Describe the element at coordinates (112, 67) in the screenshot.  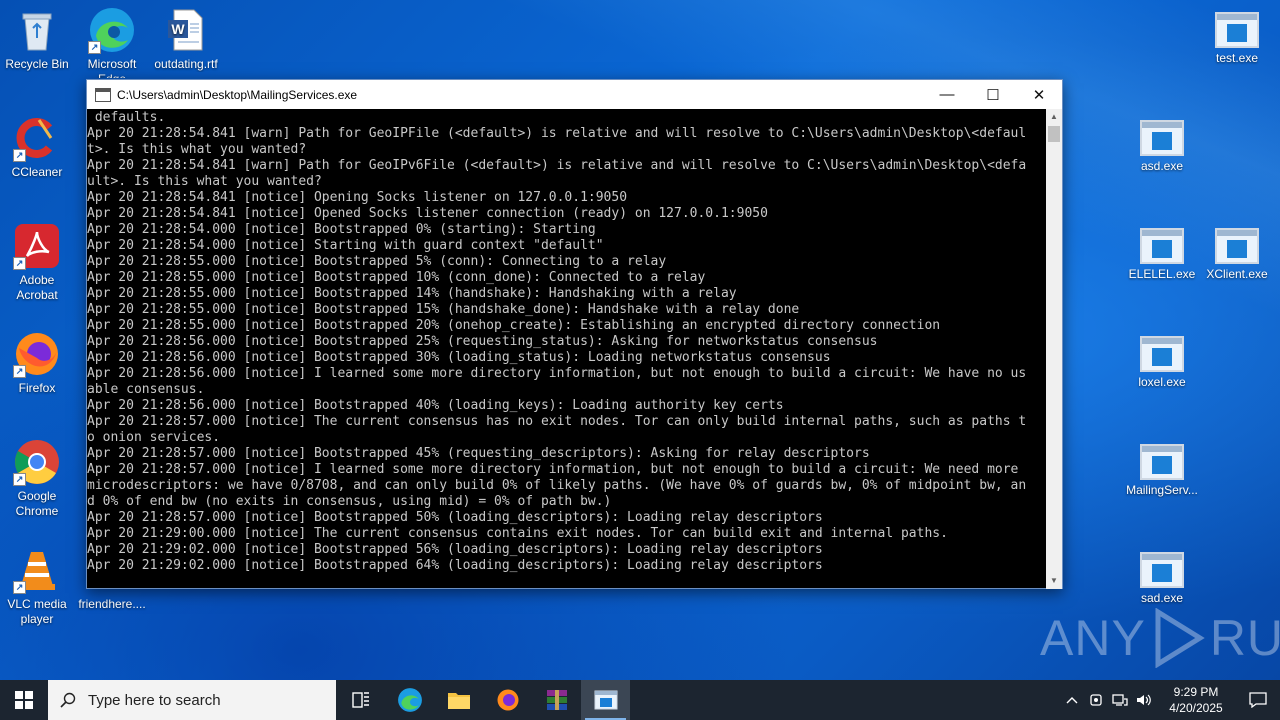
I see `icon-label: Microsoft Edge` at that location.